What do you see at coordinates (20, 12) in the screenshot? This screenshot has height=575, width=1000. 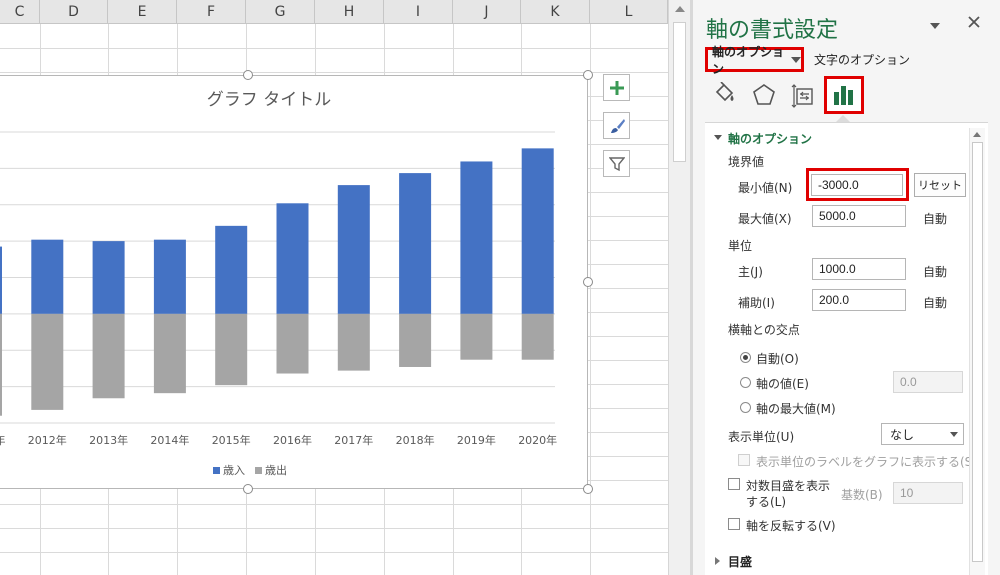 I see `column-header-C: C` at bounding box center [20, 12].